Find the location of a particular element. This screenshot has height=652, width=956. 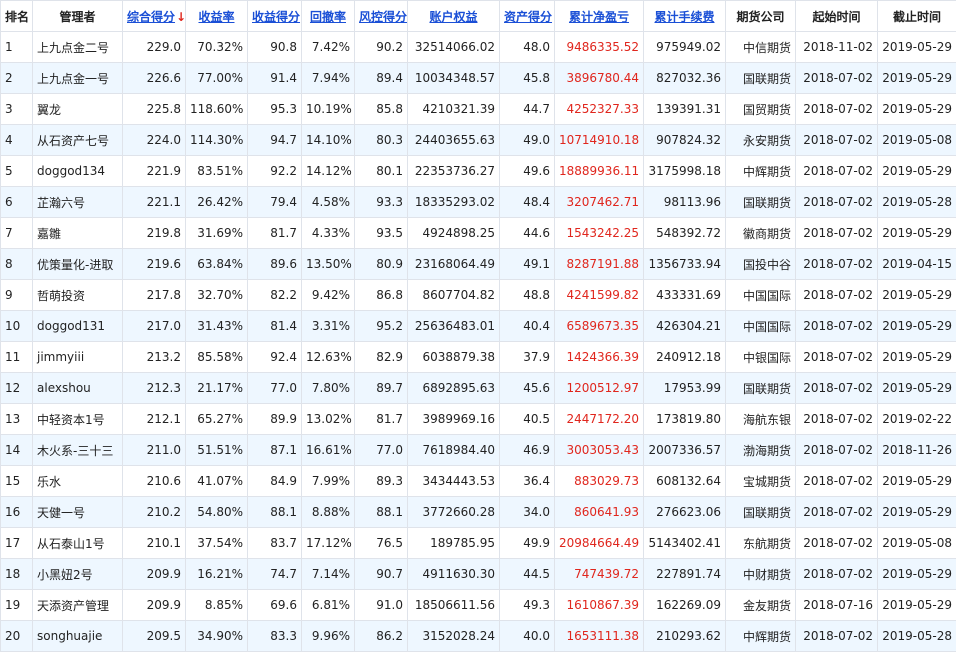

manager-cell: 木火系-三十三 is located at coordinates (78, 450).